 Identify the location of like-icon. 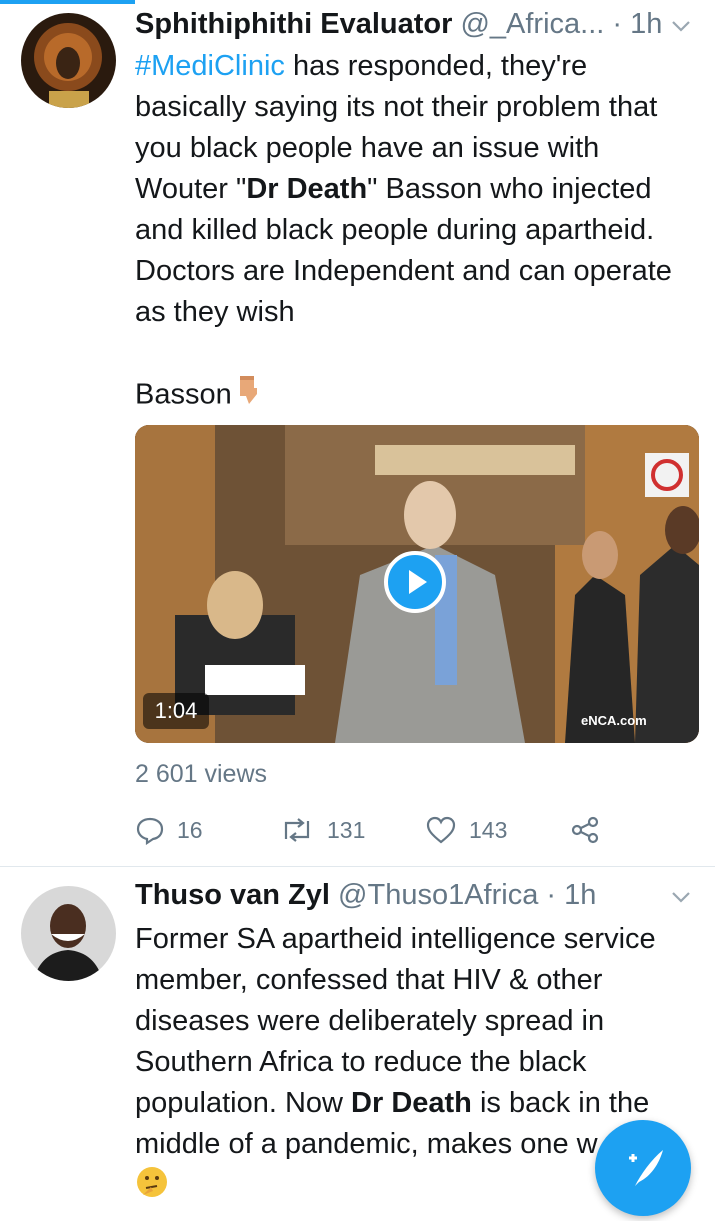
(441, 830).